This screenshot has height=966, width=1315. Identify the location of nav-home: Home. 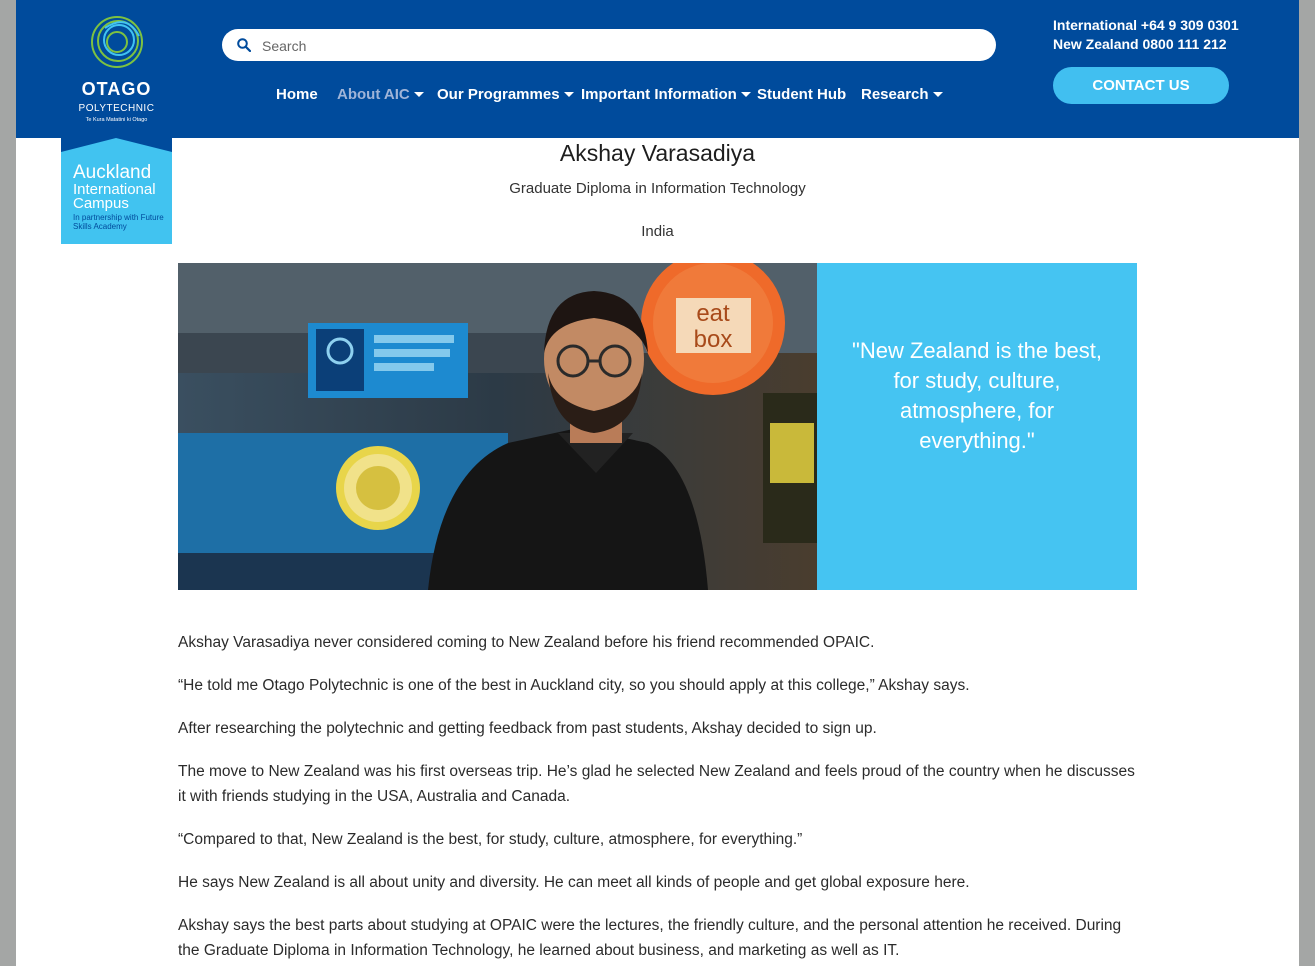
(297, 94).